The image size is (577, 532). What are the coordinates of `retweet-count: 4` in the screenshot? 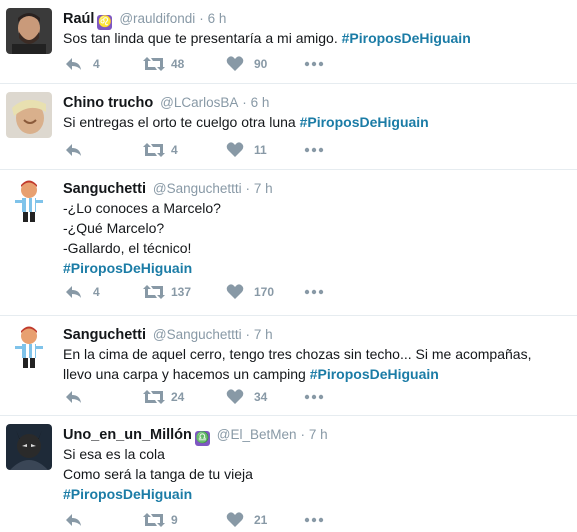 It's located at (174, 150).